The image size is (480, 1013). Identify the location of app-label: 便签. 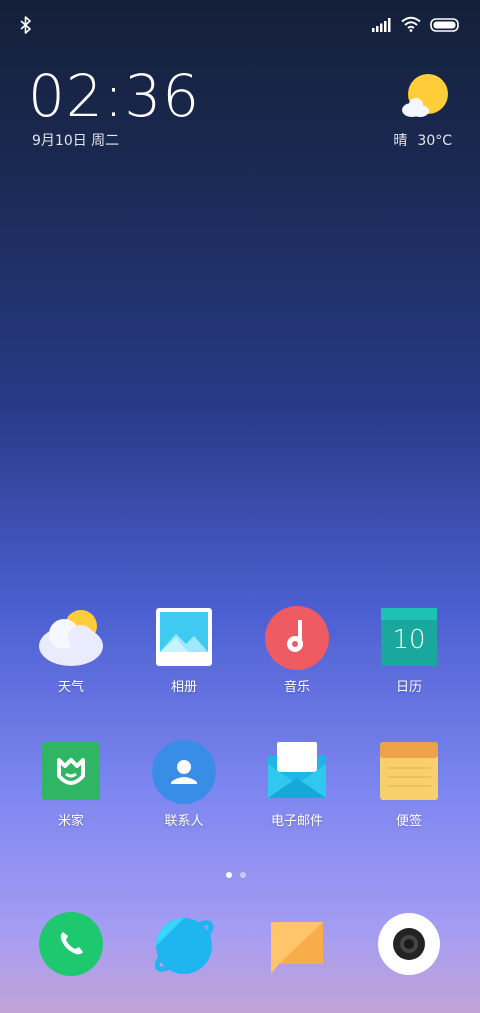
(408, 821).